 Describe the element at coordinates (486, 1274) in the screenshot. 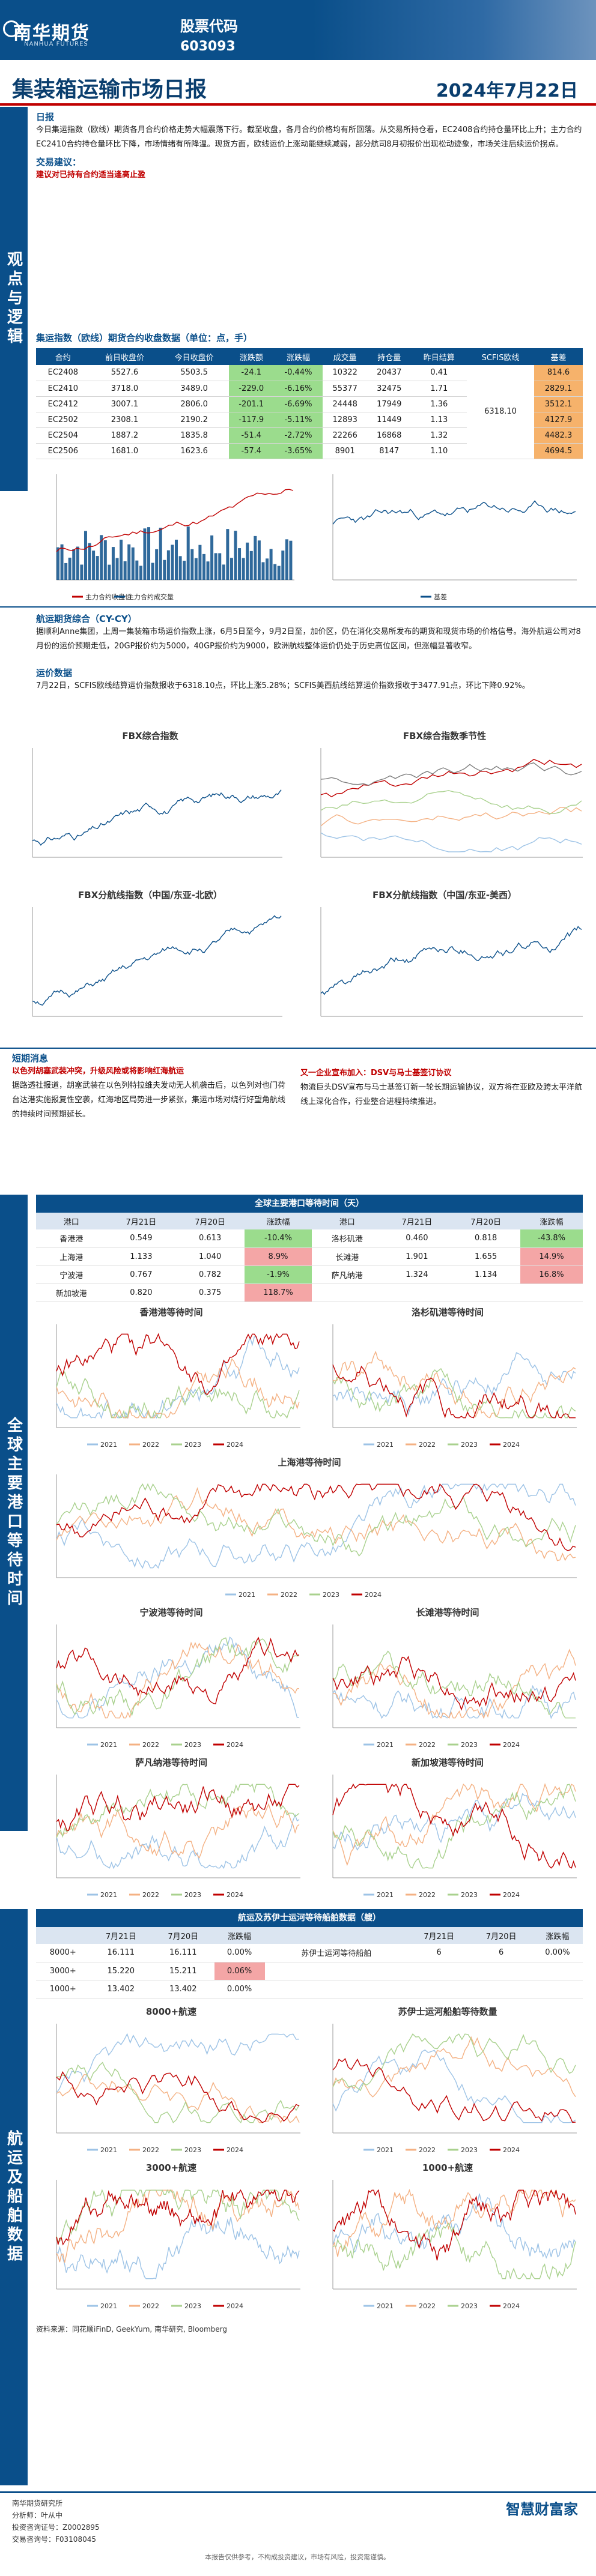

I see `table-cell: 1.134` at that location.